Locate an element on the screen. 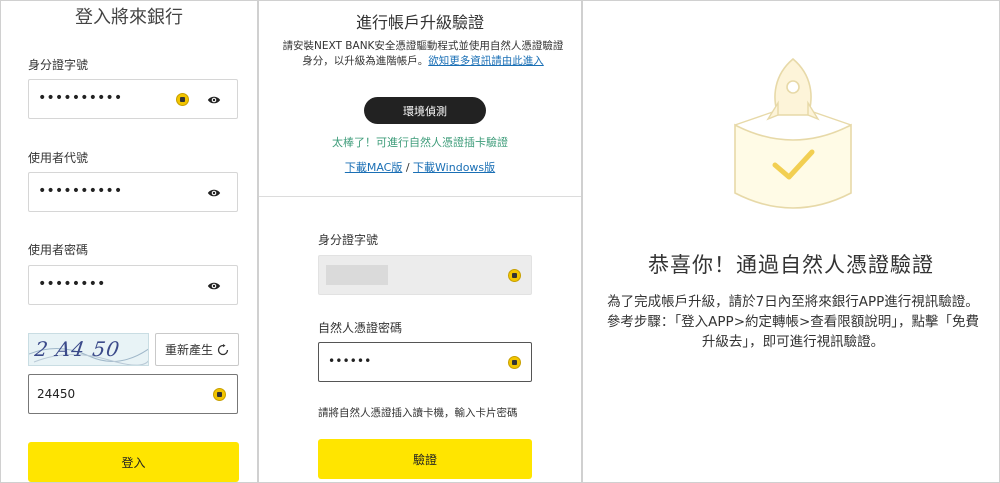 The image size is (1000, 483). login-button: 登入 is located at coordinates (133, 462).